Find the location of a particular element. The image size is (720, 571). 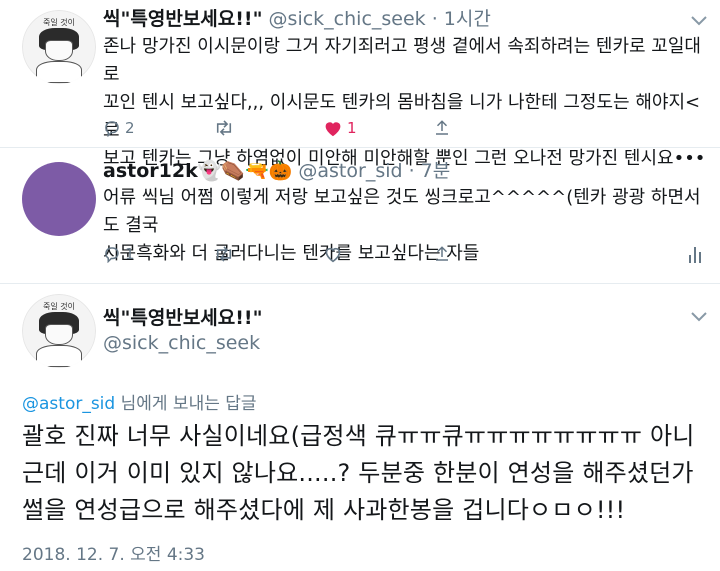

like-count: 1 is located at coordinates (352, 128).